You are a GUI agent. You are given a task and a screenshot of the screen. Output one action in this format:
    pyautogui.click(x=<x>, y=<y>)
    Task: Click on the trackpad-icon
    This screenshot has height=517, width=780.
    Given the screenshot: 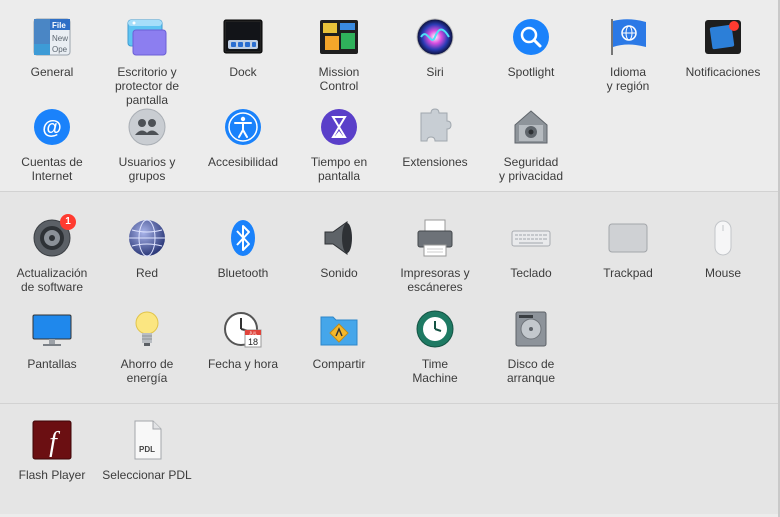 What is the action you would take?
    pyautogui.click(x=628, y=238)
    